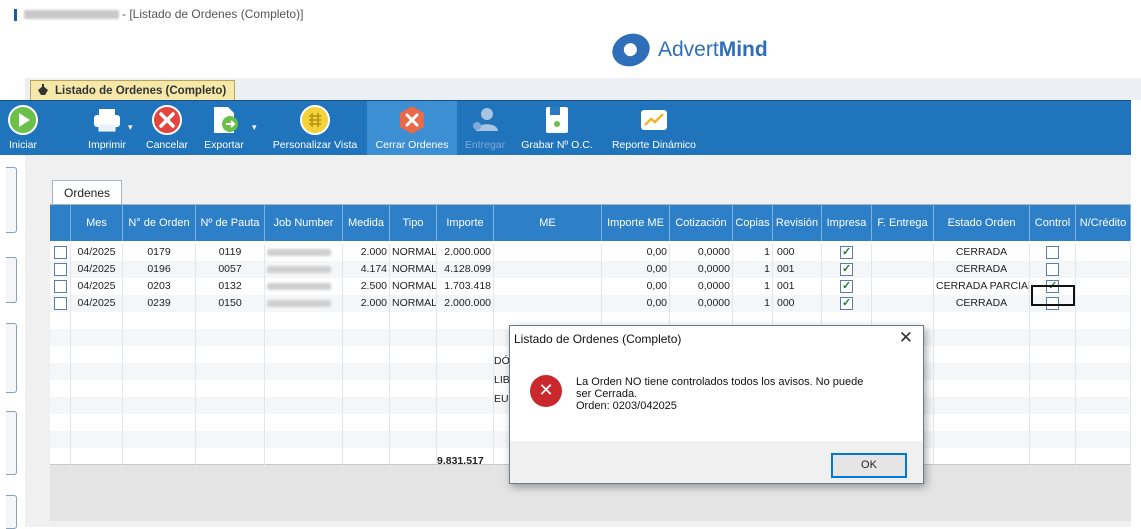  What do you see at coordinates (299, 303) in the screenshot?
I see `redacted-job-number` at bounding box center [299, 303].